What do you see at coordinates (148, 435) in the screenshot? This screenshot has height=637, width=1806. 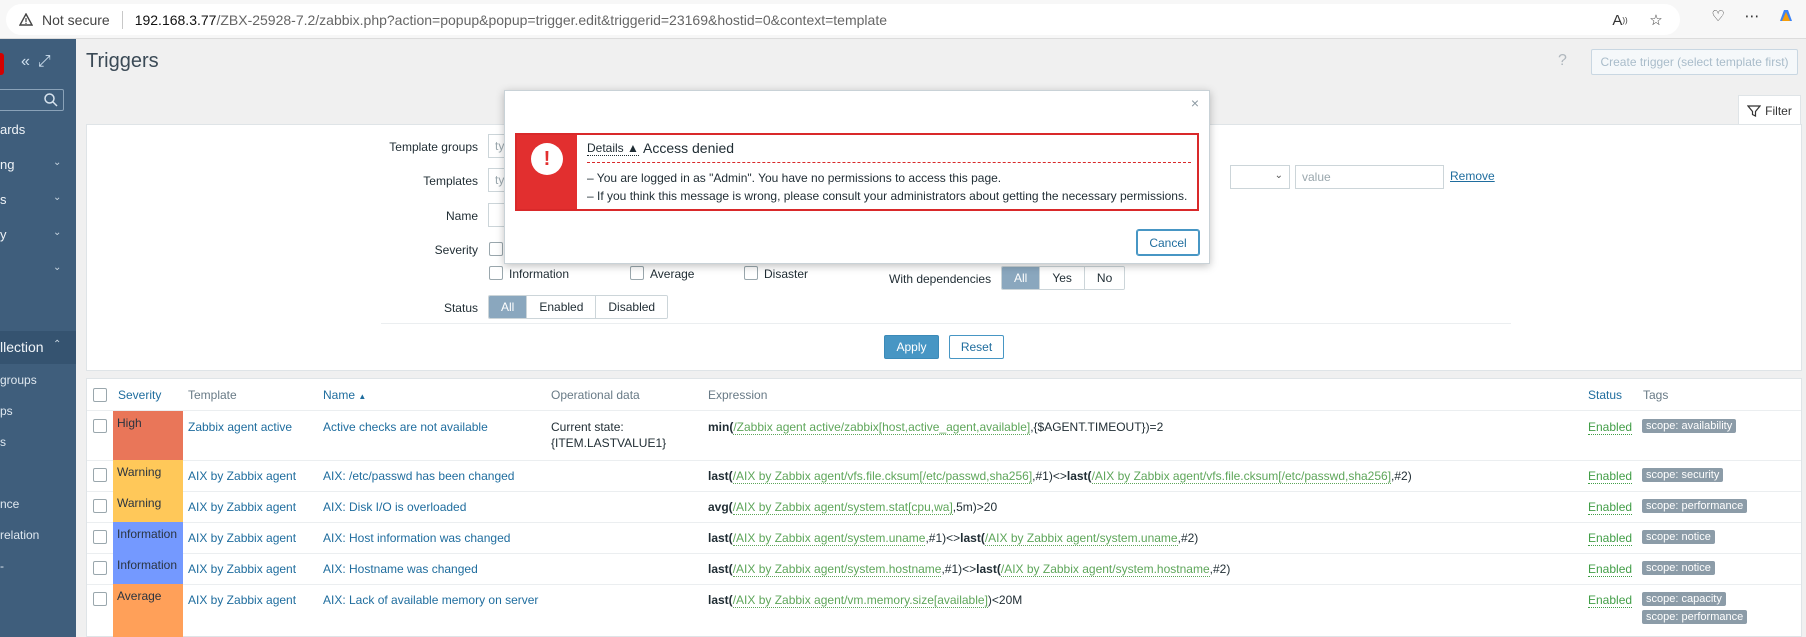 I see `severity-cell: High` at bounding box center [148, 435].